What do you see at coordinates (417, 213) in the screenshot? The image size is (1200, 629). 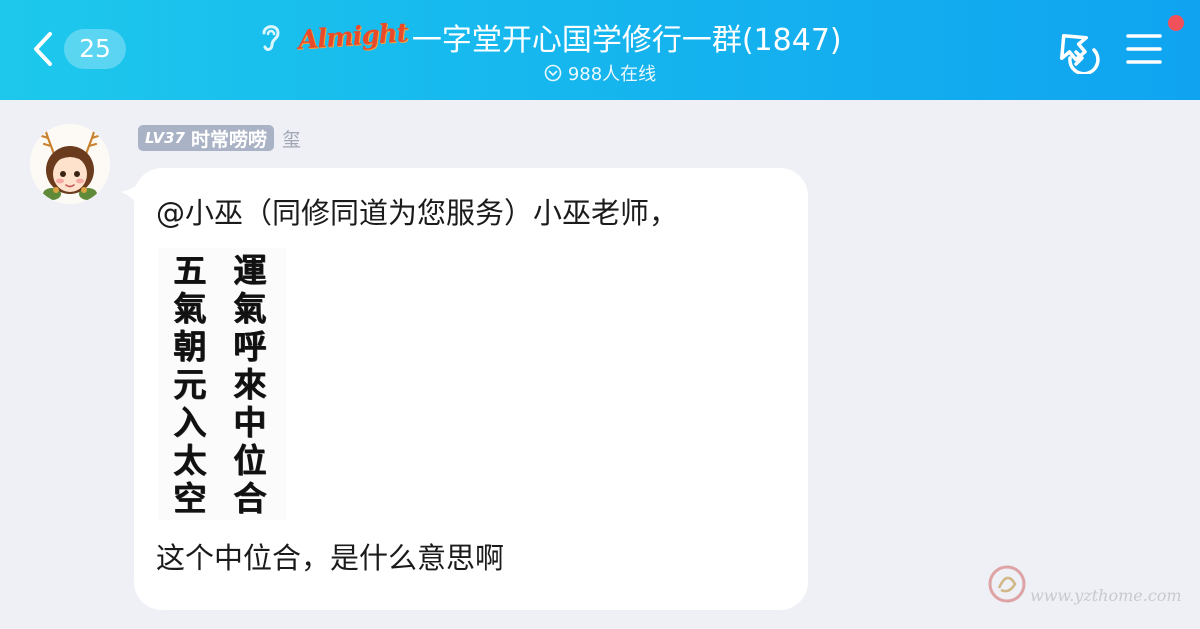 I see `message-text-line1: @小巫（同修同道为您服务）小巫老师，` at bounding box center [417, 213].